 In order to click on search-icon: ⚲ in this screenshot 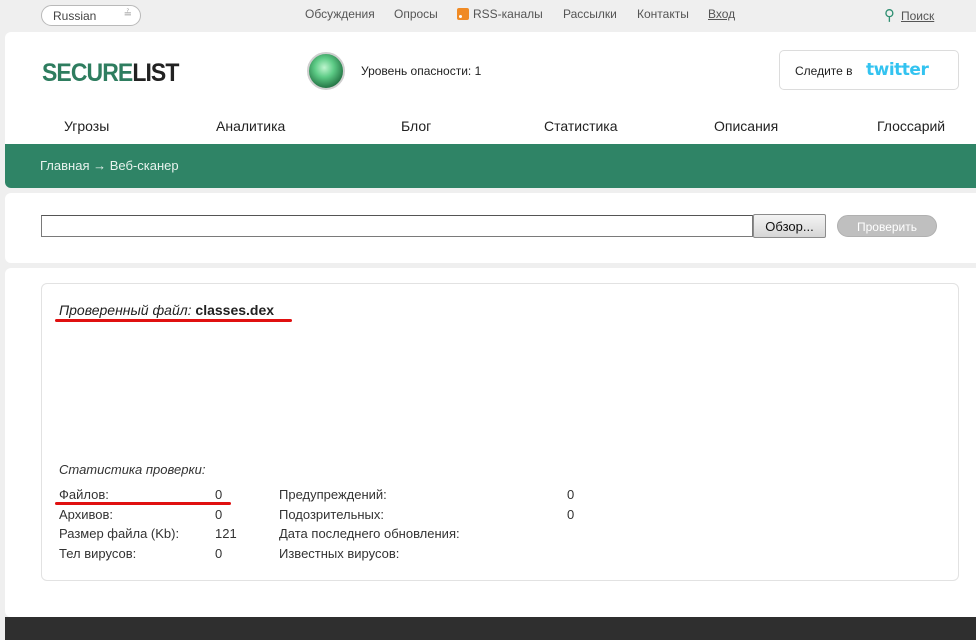, I will do `click(889, 15)`.